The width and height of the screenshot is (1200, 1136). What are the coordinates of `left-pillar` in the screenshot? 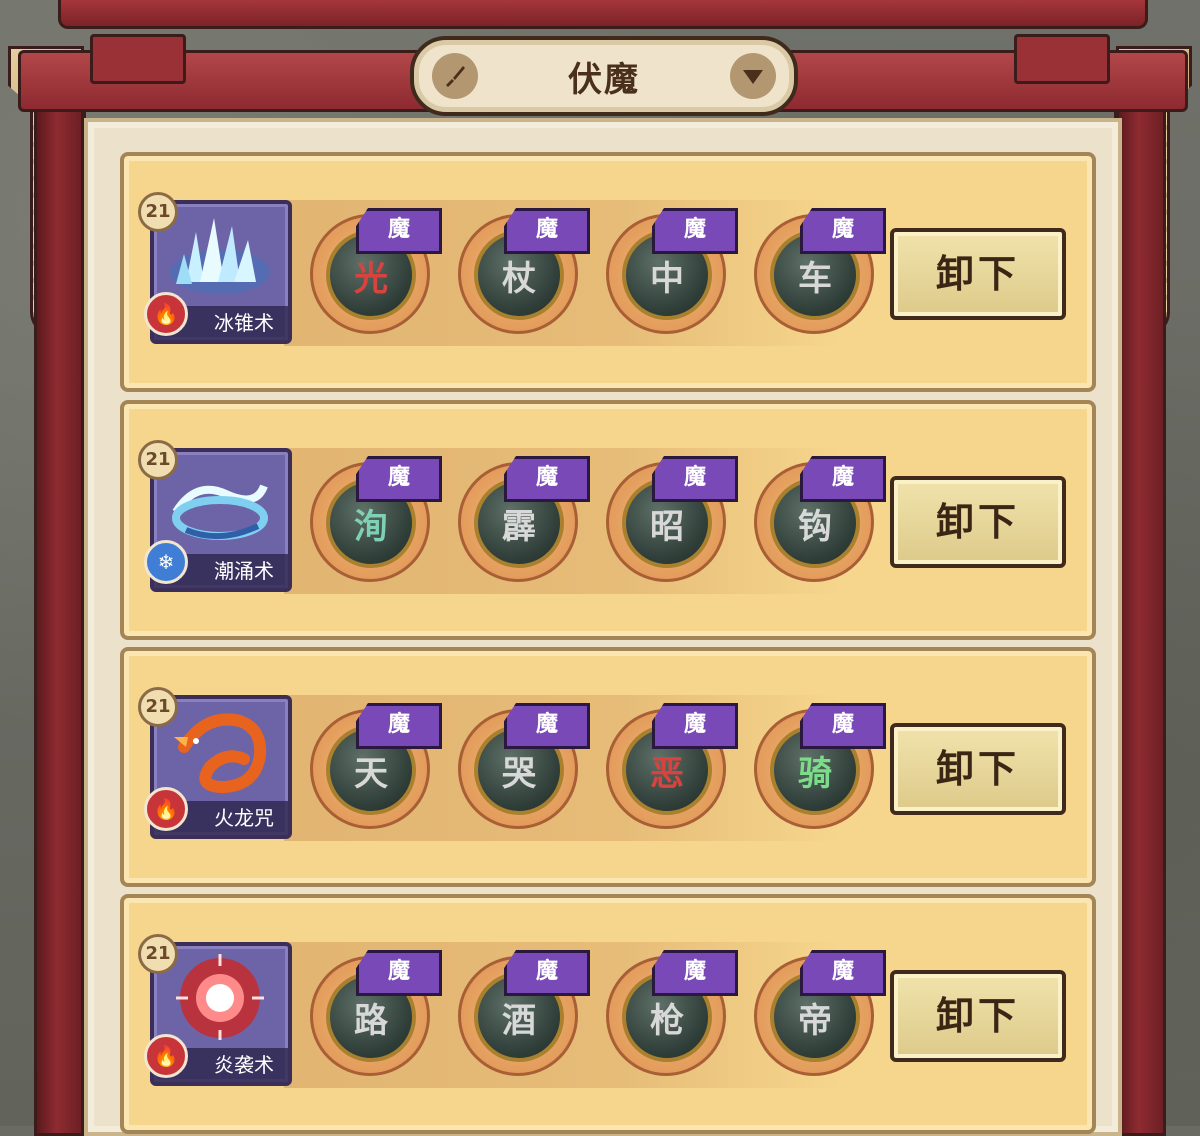 It's located at (59, 618).